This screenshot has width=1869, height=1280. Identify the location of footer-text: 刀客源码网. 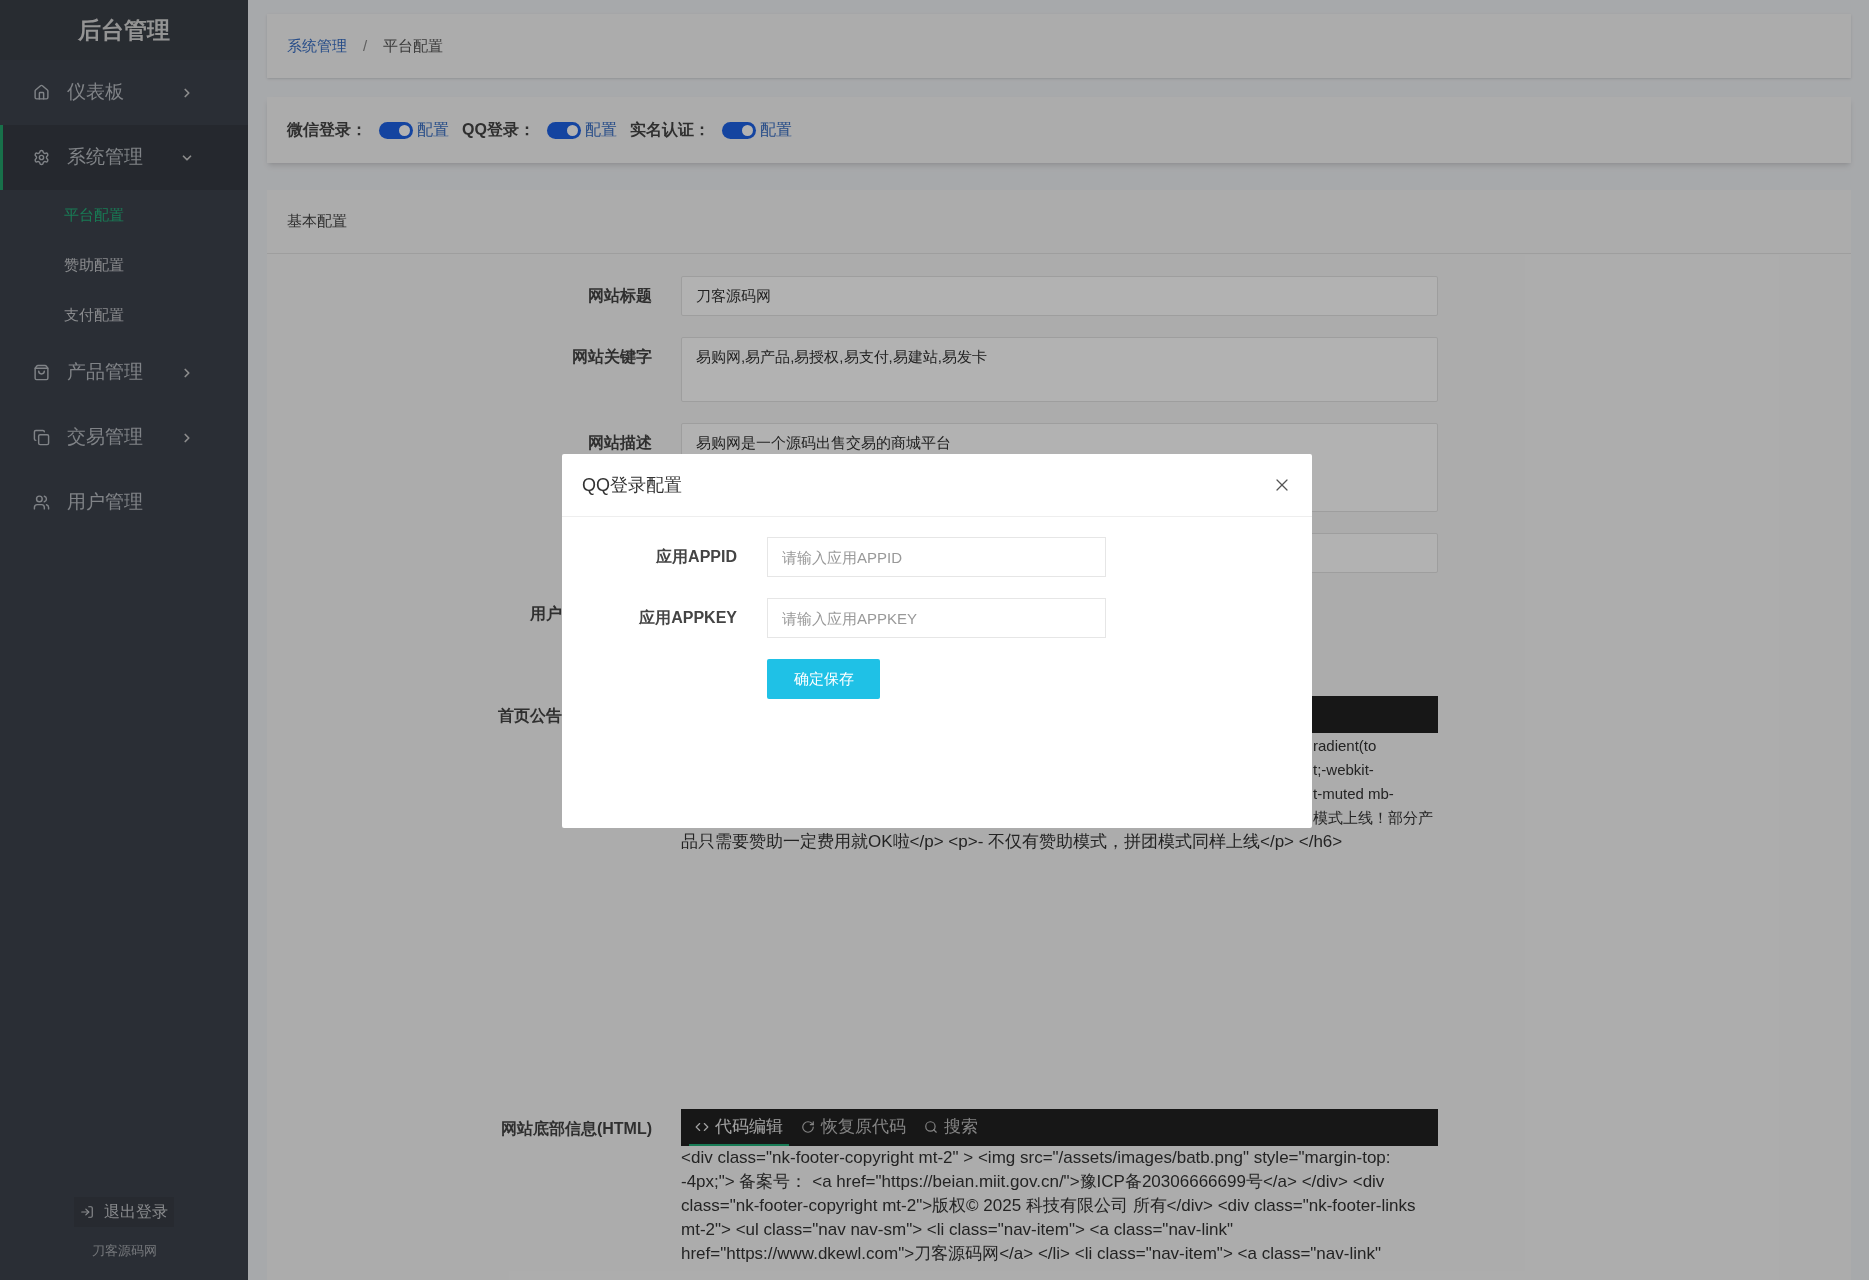
(124, 1250).